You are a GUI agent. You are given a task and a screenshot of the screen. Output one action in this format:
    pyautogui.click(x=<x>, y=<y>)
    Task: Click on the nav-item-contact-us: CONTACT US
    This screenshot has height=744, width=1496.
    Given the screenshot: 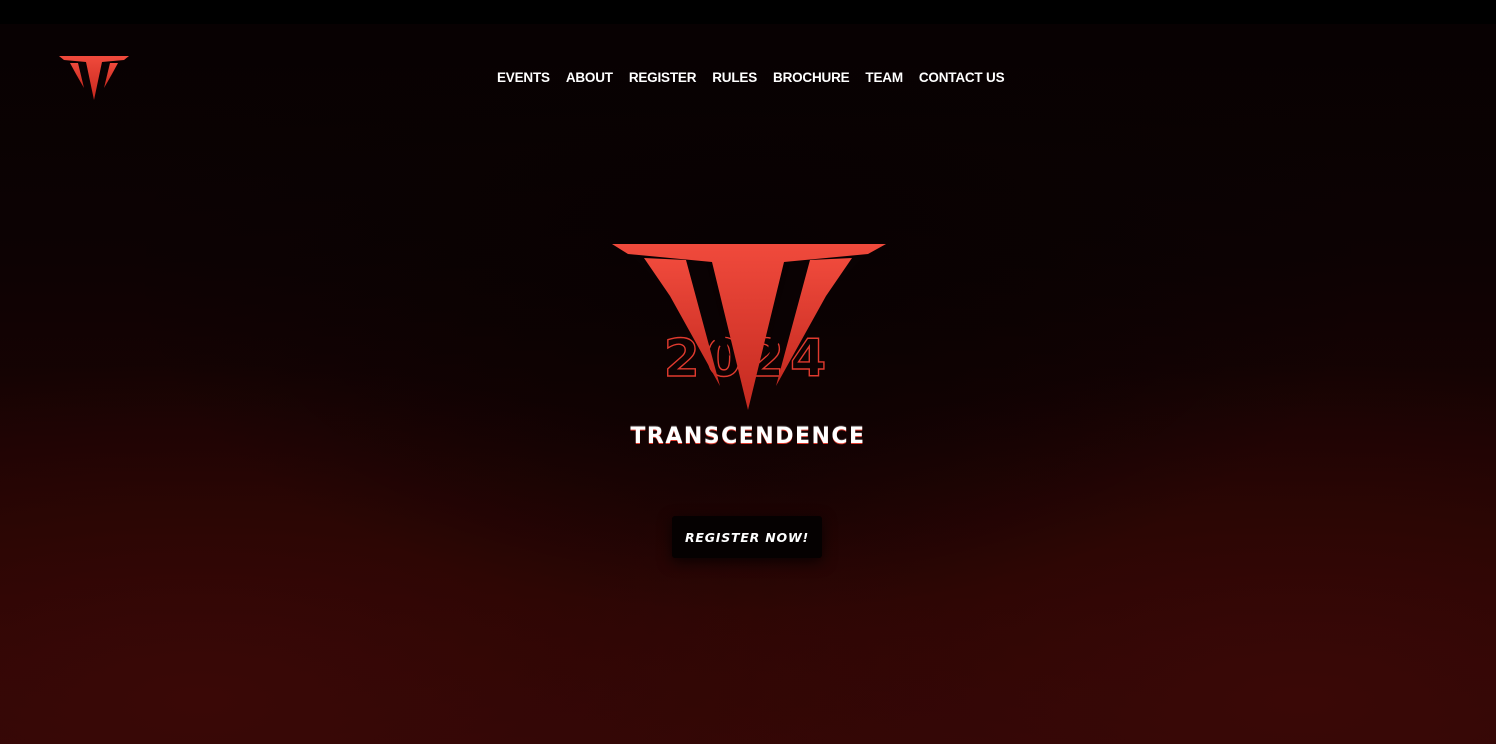 What is the action you would take?
    pyautogui.click(x=962, y=77)
    